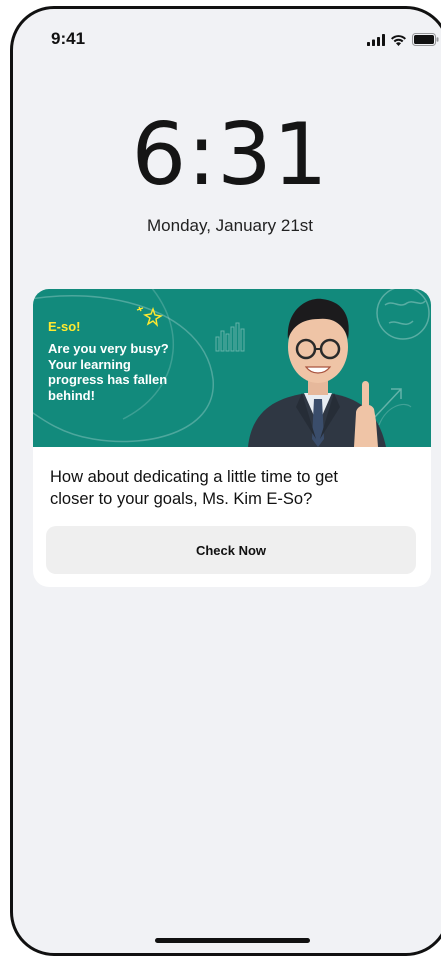 The image size is (441, 962). I want to click on headline-line: progress has fallen, so click(108, 379).